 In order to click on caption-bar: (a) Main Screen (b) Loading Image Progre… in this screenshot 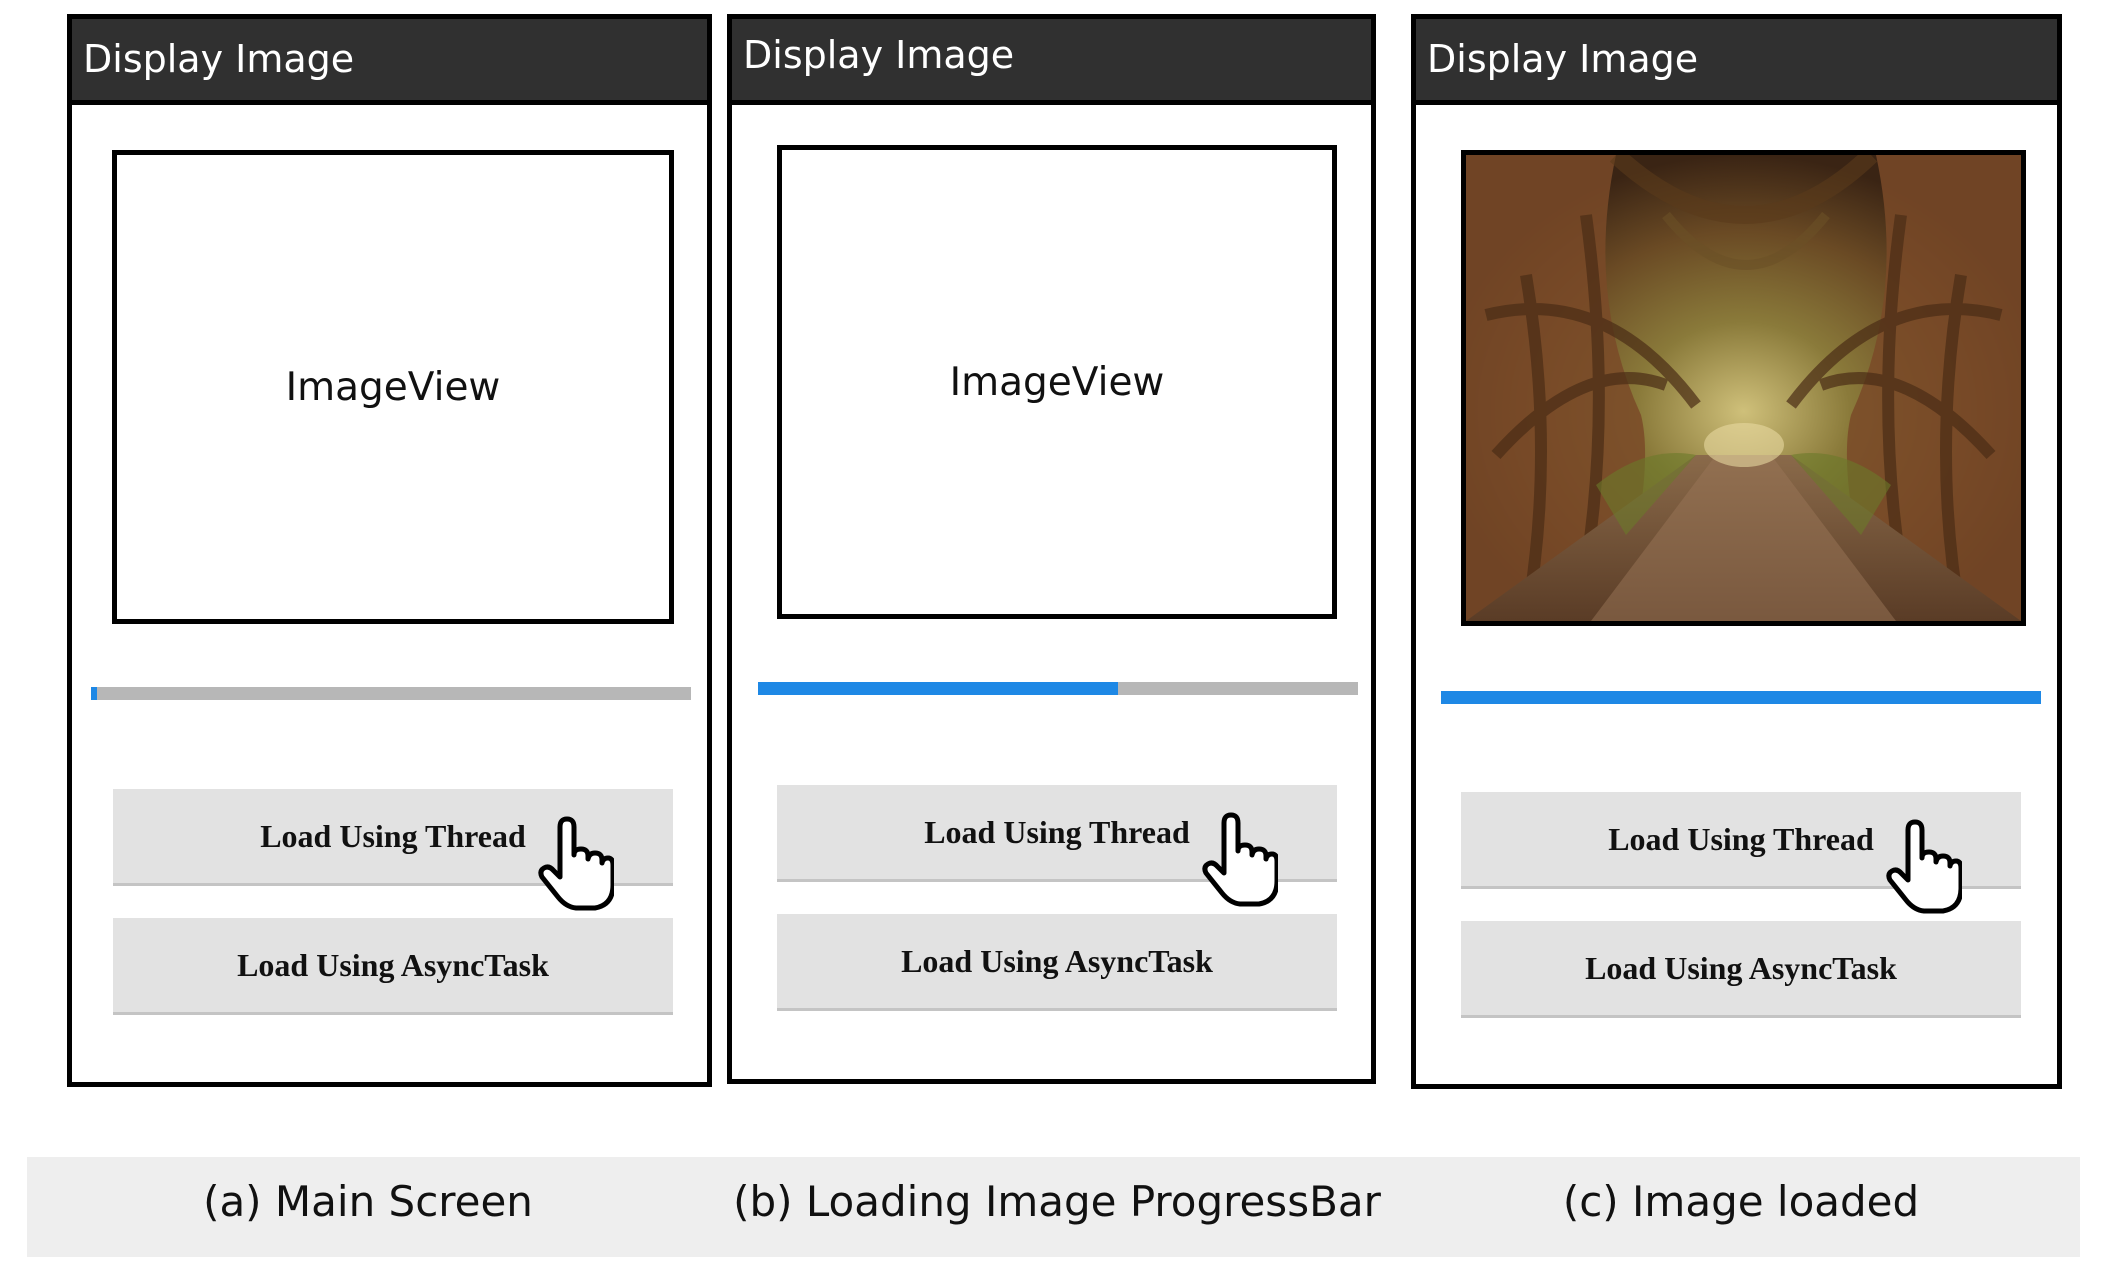, I will do `click(1053, 1207)`.